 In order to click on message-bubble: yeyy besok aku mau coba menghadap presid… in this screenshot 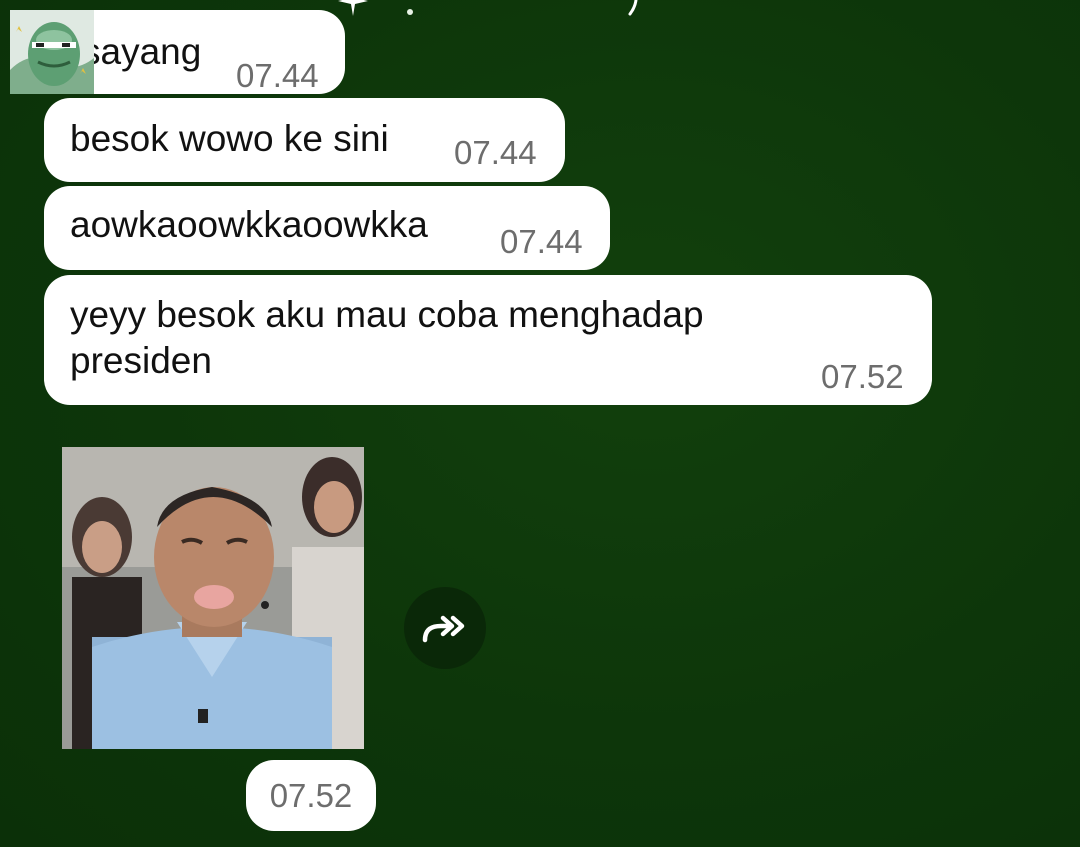, I will do `click(488, 340)`.